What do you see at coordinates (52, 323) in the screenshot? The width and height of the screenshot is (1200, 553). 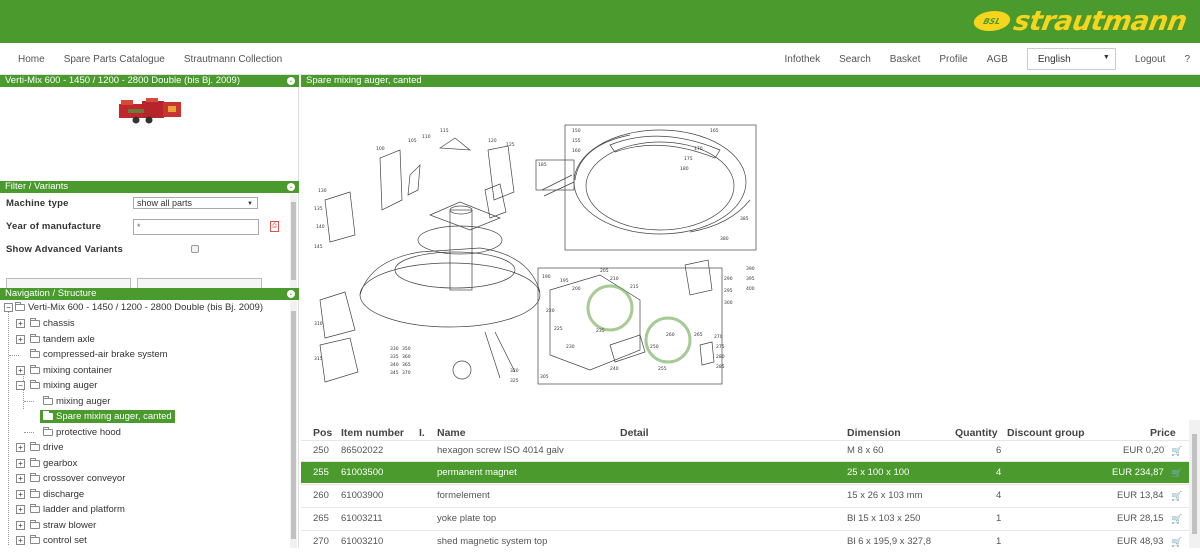 I see `tree-item-chassis: chassis` at bounding box center [52, 323].